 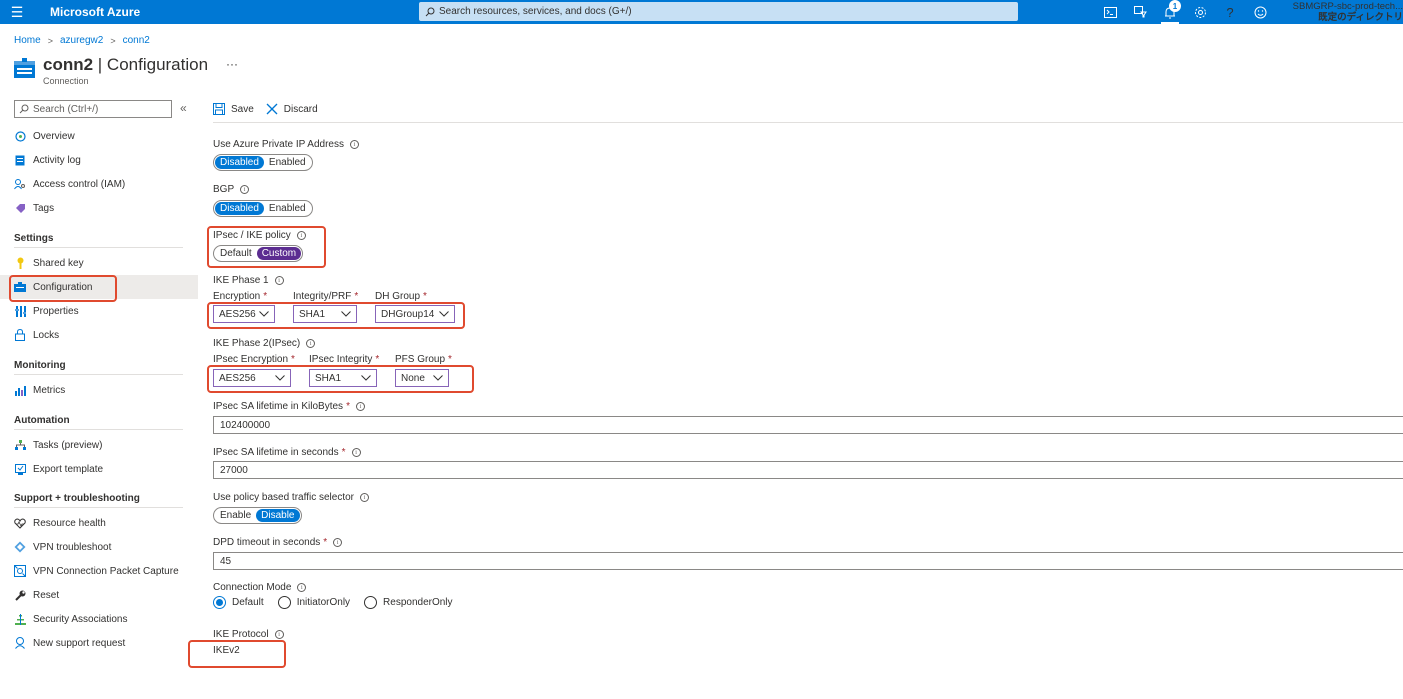 I want to click on reset-wrench-icon, so click(x=20, y=595).